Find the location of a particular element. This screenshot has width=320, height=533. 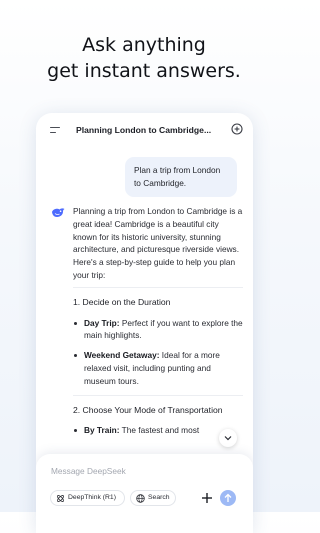

section-title-transport: 2. Choose Your Mode of Transportation is located at coordinates (148, 409).